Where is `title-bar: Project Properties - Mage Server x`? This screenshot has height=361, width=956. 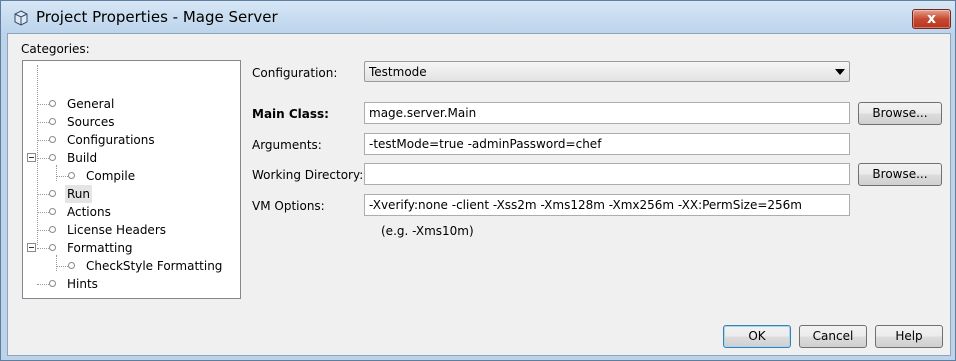 title-bar: Project Properties - Mage Server x is located at coordinates (478, 17).